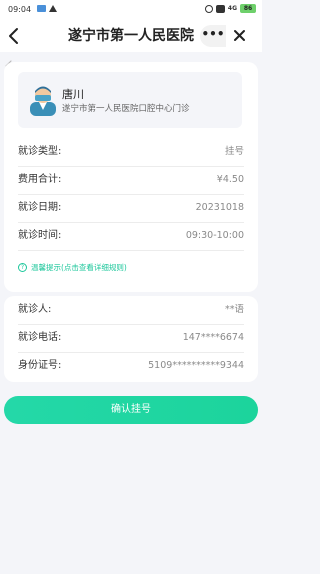 This screenshot has height=574, width=320. What do you see at coordinates (214, 235) in the screenshot?
I see `row-value: 09:30-10:00` at bounding box center [214, 235].